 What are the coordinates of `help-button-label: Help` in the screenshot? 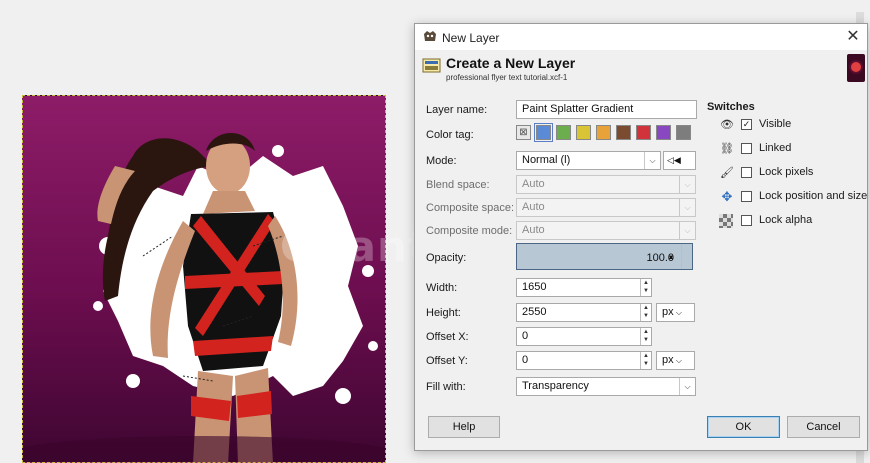 It's located at (464, 427).